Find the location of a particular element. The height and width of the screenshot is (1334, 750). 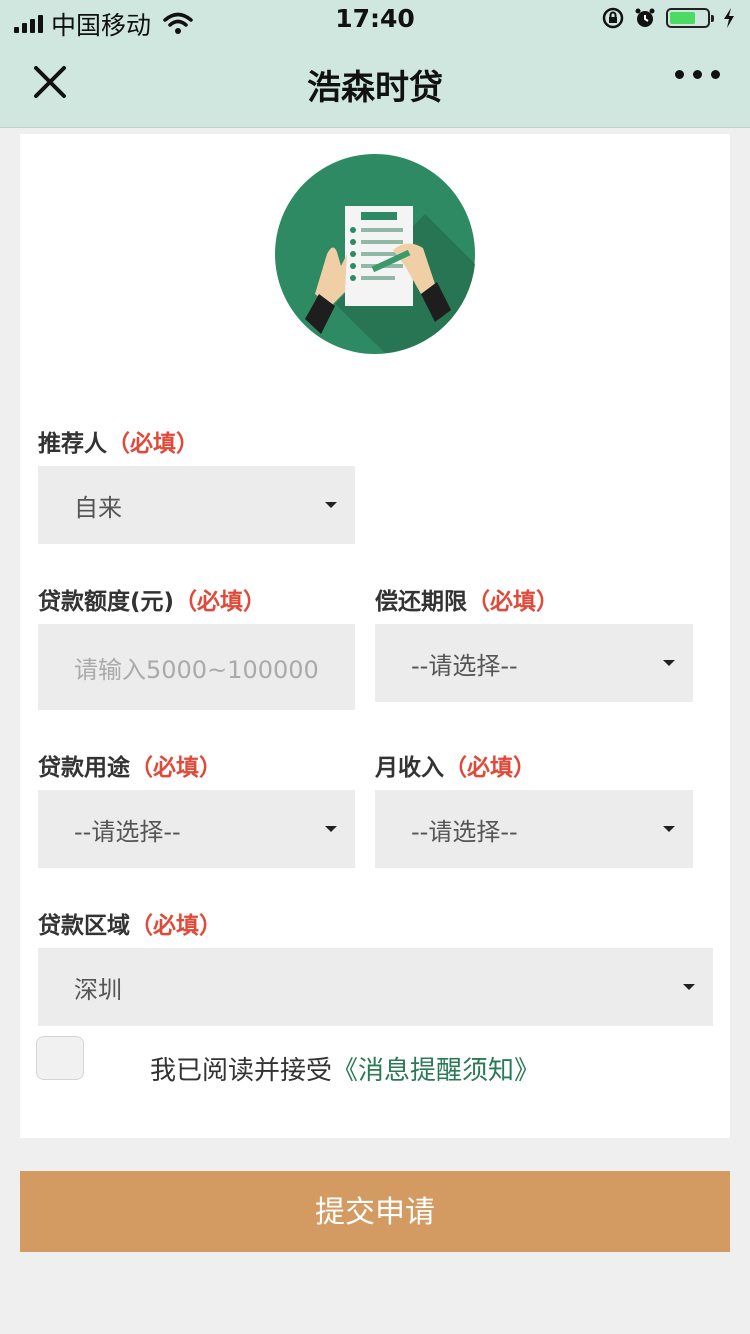

repay-term-label: 偿还期限（必填） is located at coordinates (467, 602).